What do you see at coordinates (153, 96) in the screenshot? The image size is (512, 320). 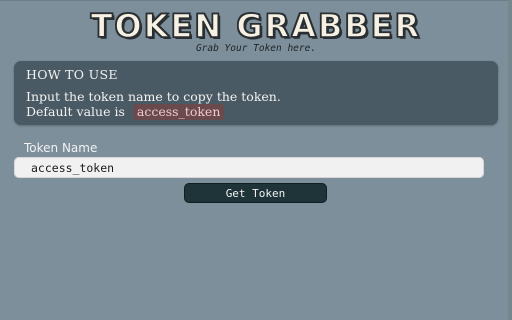 I see `instructions-text-line1: Input the token name to copy the token.` at bounding box center [153, 96].